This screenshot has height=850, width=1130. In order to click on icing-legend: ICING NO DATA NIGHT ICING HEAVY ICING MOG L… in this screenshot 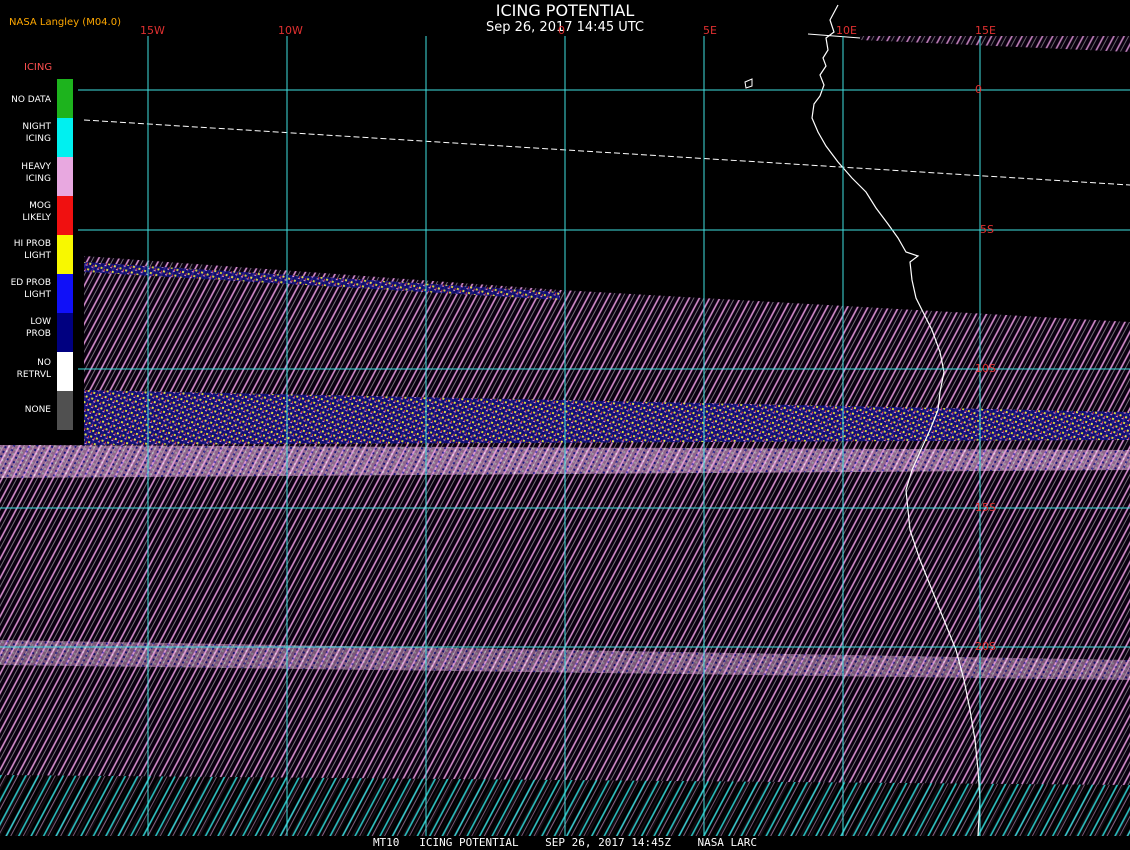, I will do `click(39, 252)`.